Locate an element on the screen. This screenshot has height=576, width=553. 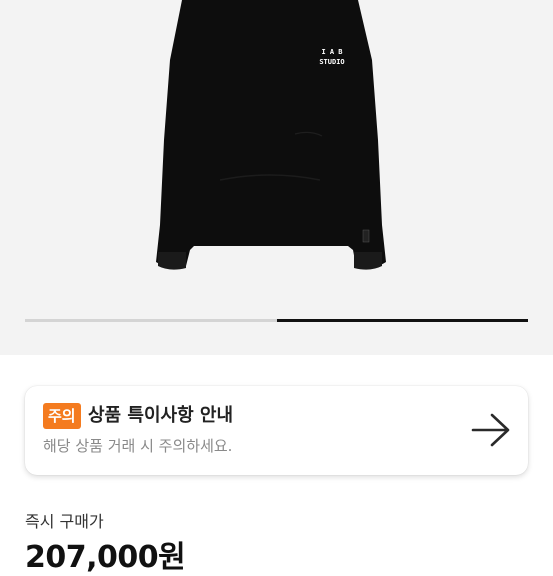
gallery-progress-fill is located at coordinates (402, 320).